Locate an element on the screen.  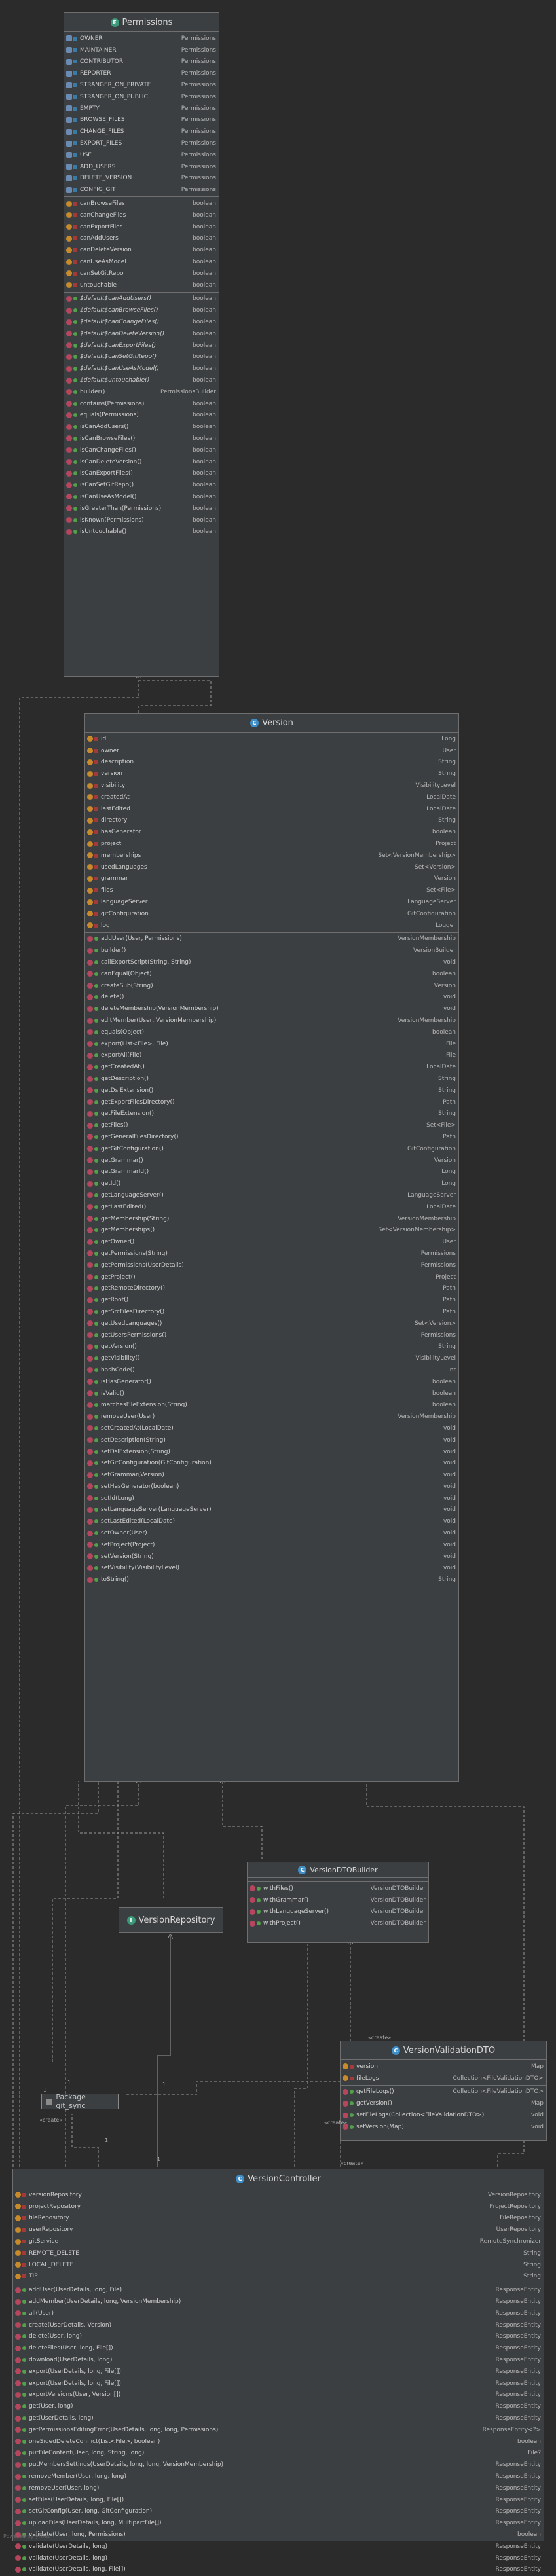
field-type: RemoteSynchronizer is located at coordinates (510, 2241).